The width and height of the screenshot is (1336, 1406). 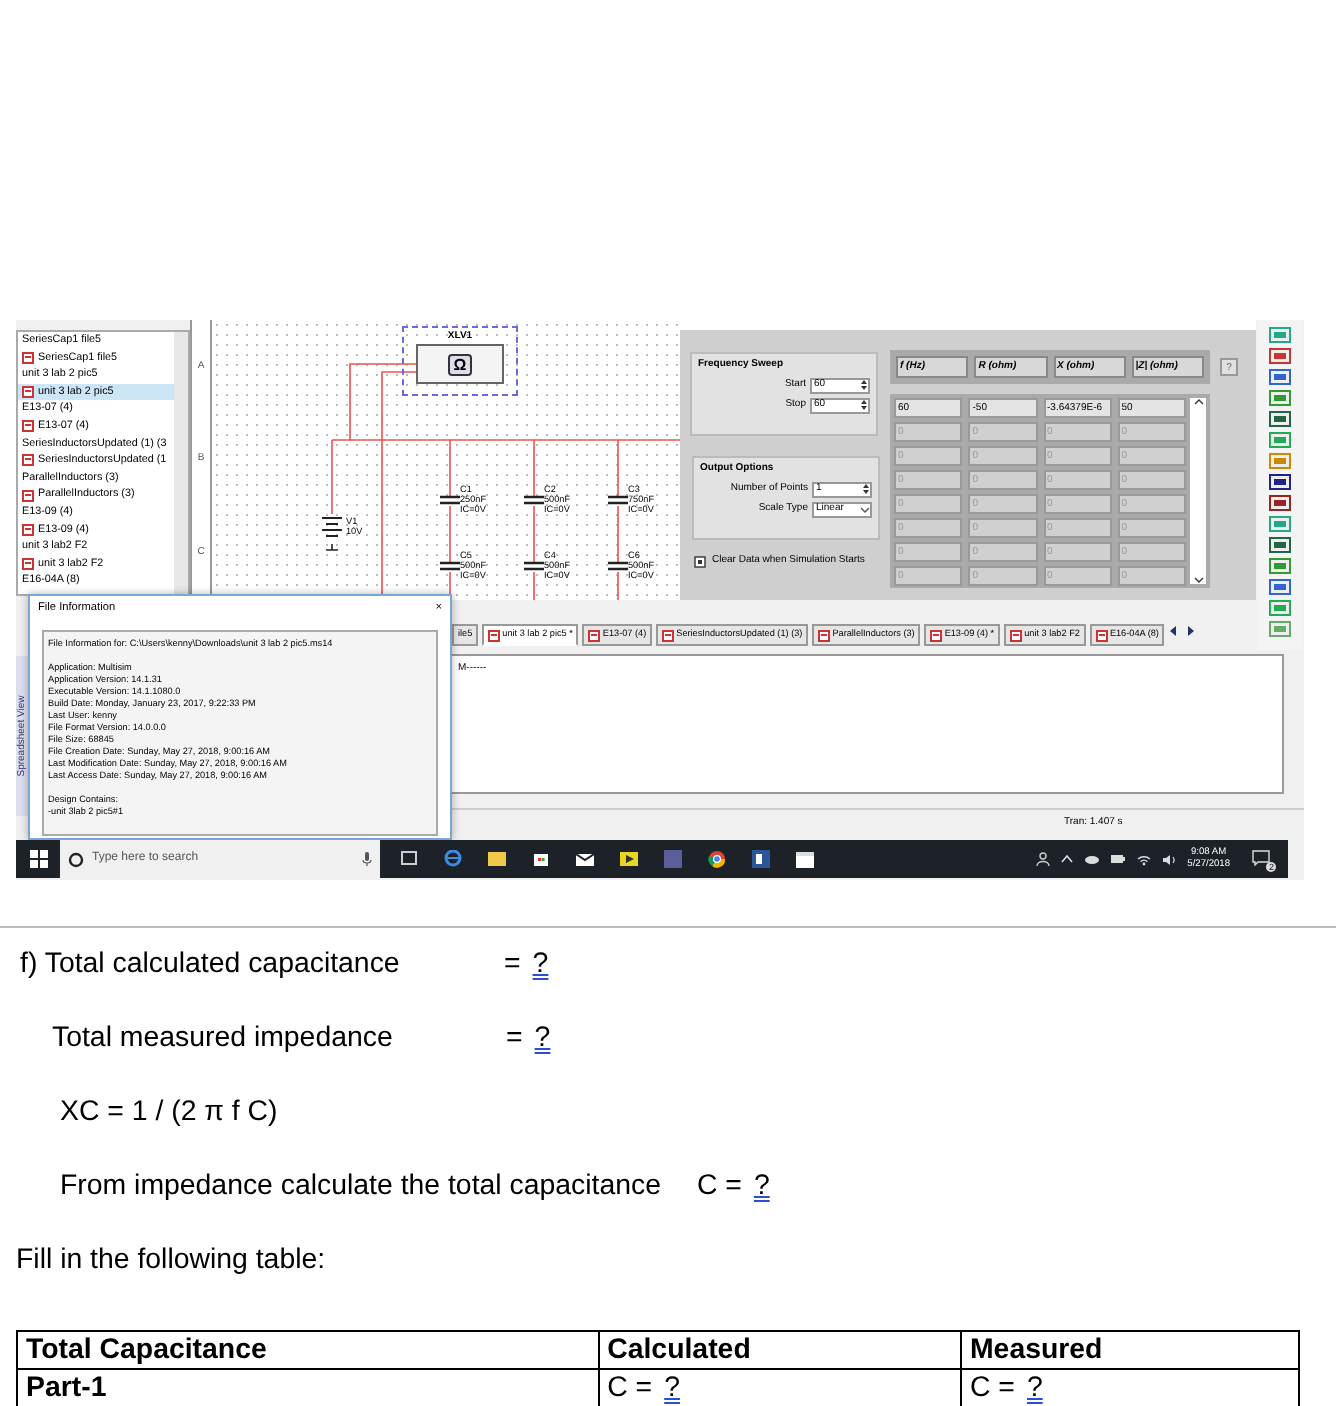 I want to click on battery-symbol, so click(x=332, y=534).